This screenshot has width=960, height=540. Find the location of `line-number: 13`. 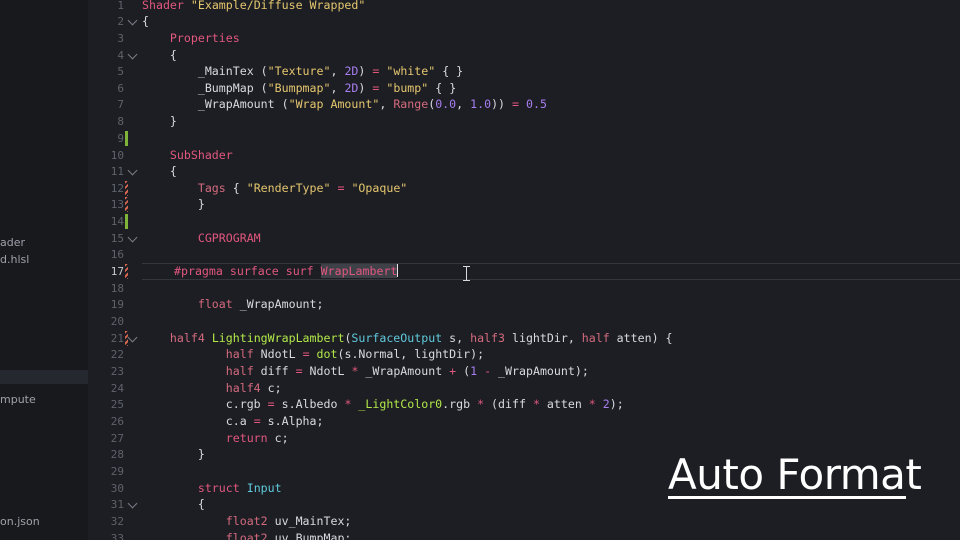

line-number: 13 is located at coordinates (117, 204).